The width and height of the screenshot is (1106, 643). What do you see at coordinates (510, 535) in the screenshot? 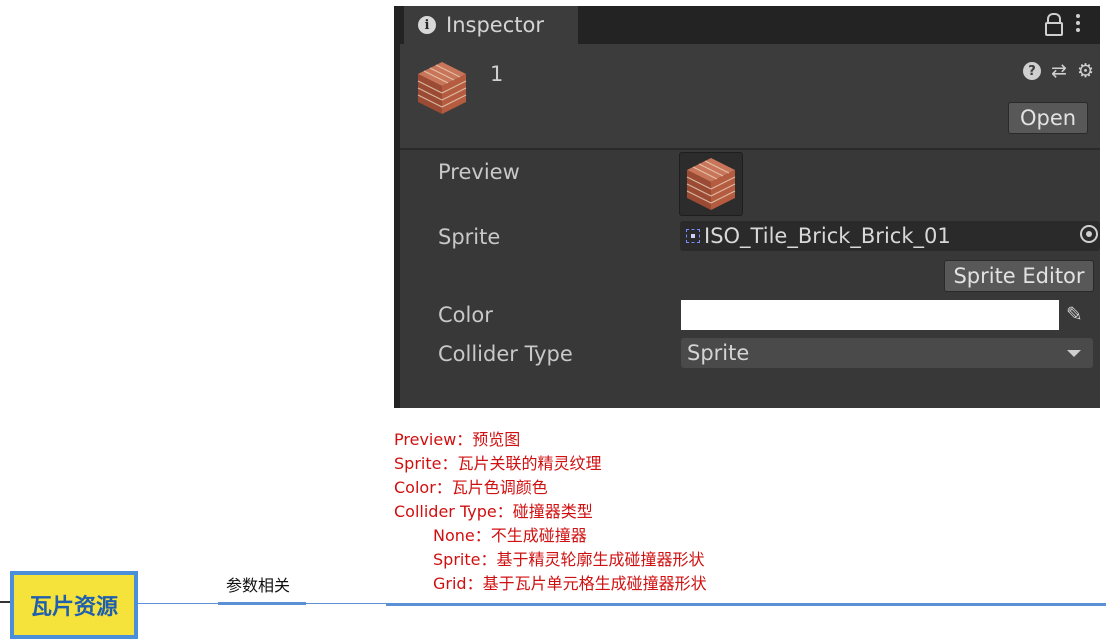
I see `sub-note-line: None：不生成碰撞器` at bounding box center [510, 535].